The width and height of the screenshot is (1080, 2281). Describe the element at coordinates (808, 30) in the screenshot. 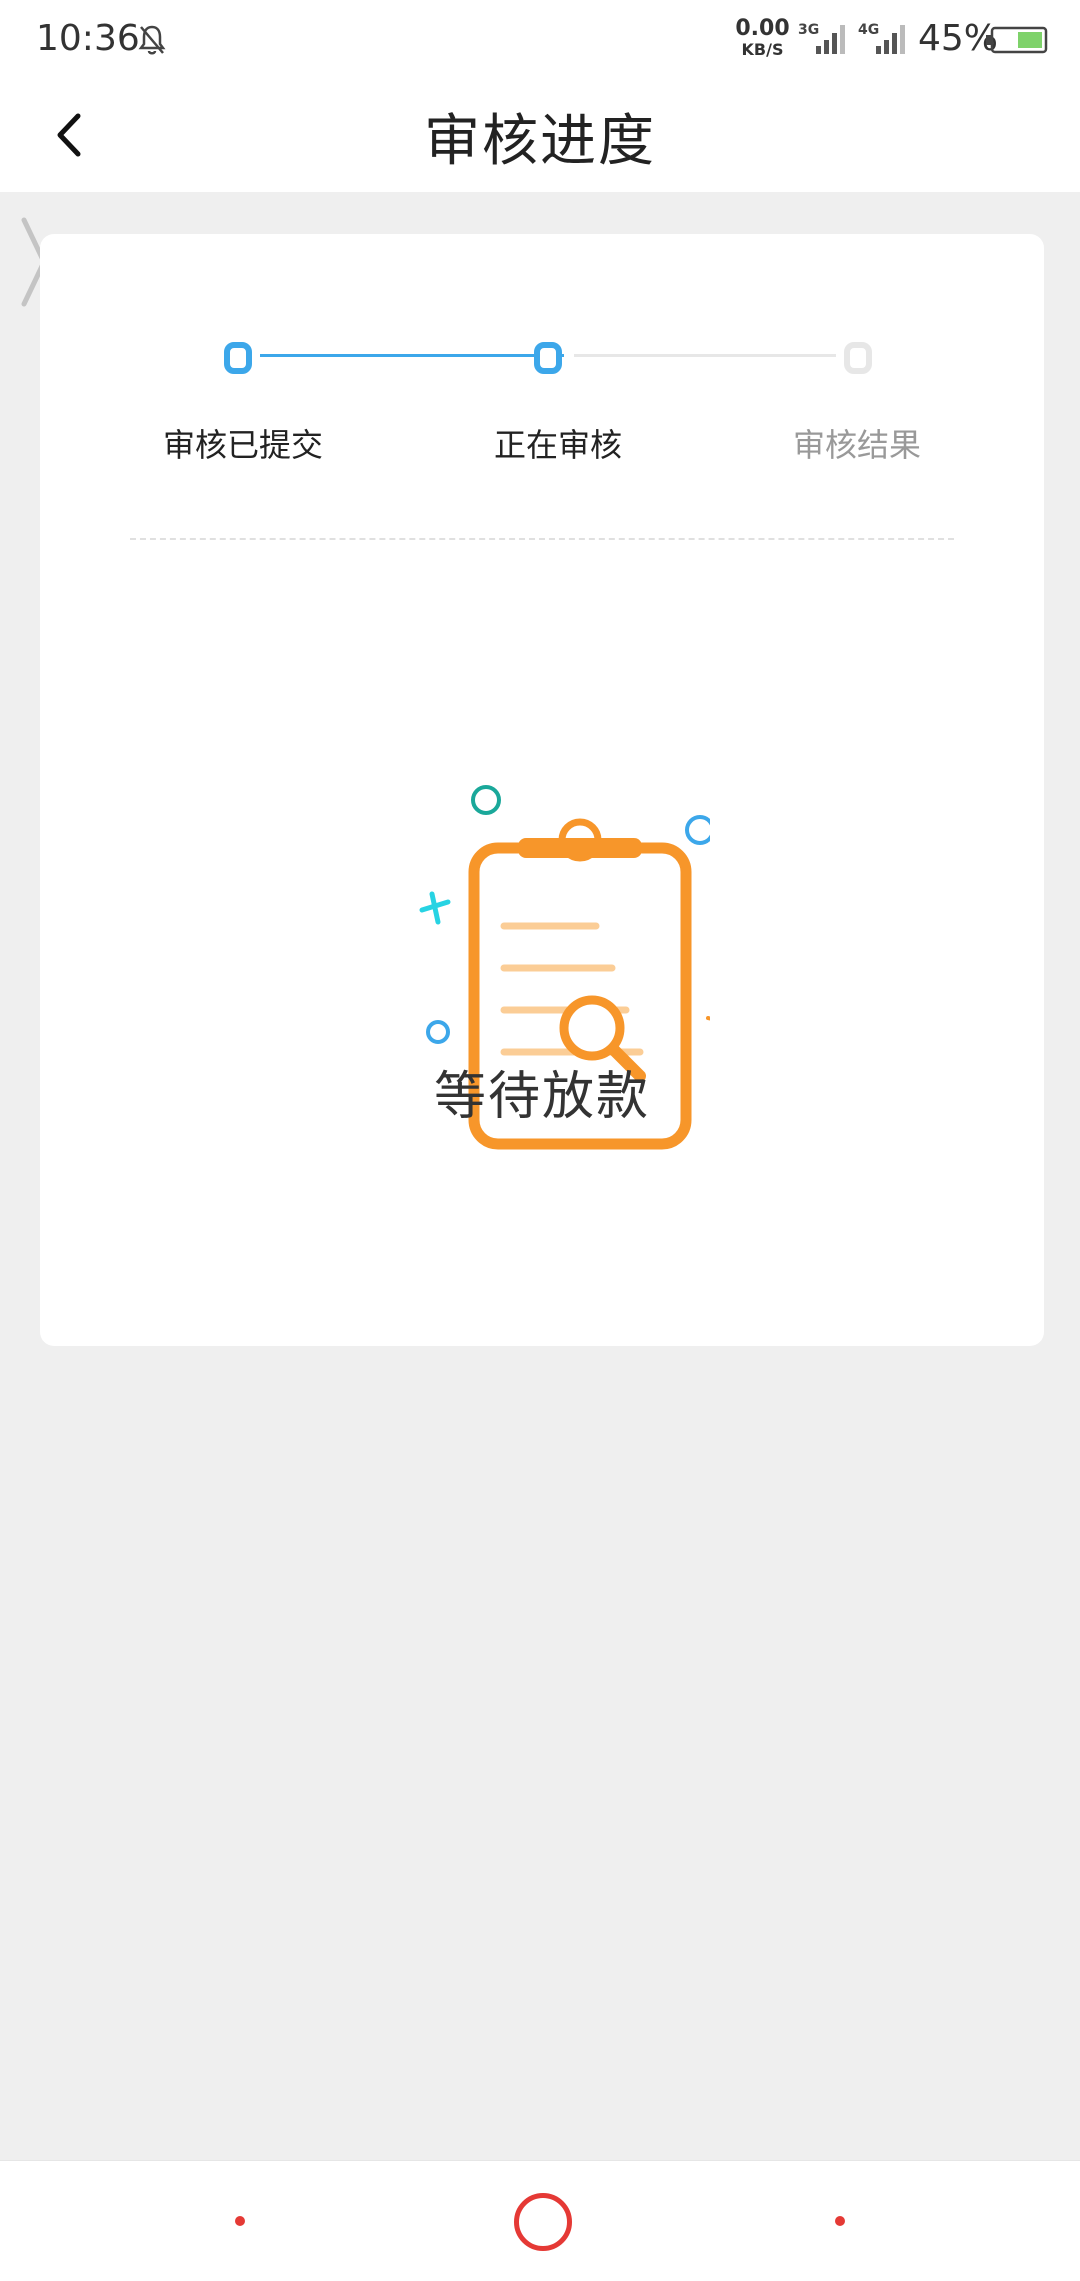

I see `sim1-type: 3G` at that location.